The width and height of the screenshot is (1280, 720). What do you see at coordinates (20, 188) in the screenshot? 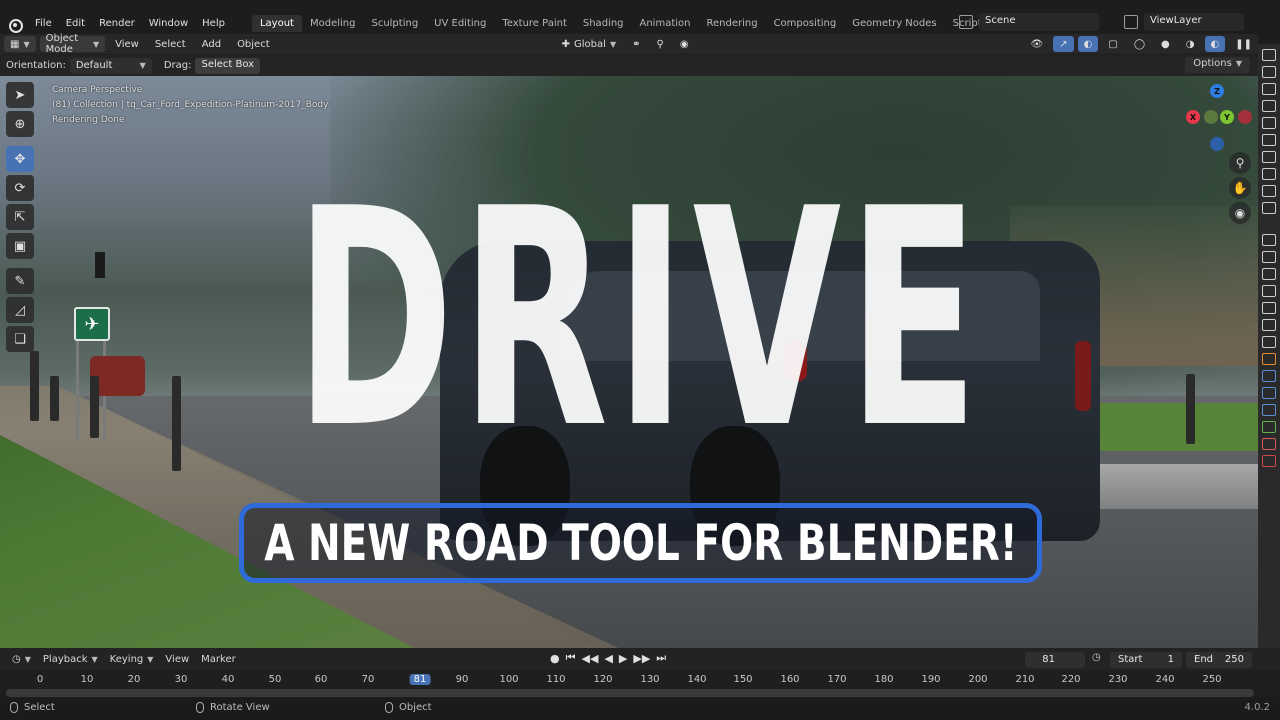
I see `rotate-icon: ⟳` at bounding box center [20, 188].